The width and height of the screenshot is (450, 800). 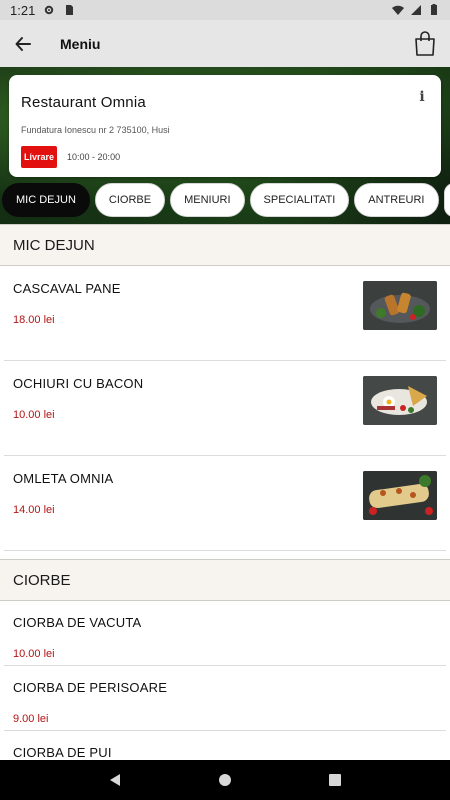 I want to click on menu-item: OCHIURI CU BACON 10.00 lei, so click(x=225, y=408).